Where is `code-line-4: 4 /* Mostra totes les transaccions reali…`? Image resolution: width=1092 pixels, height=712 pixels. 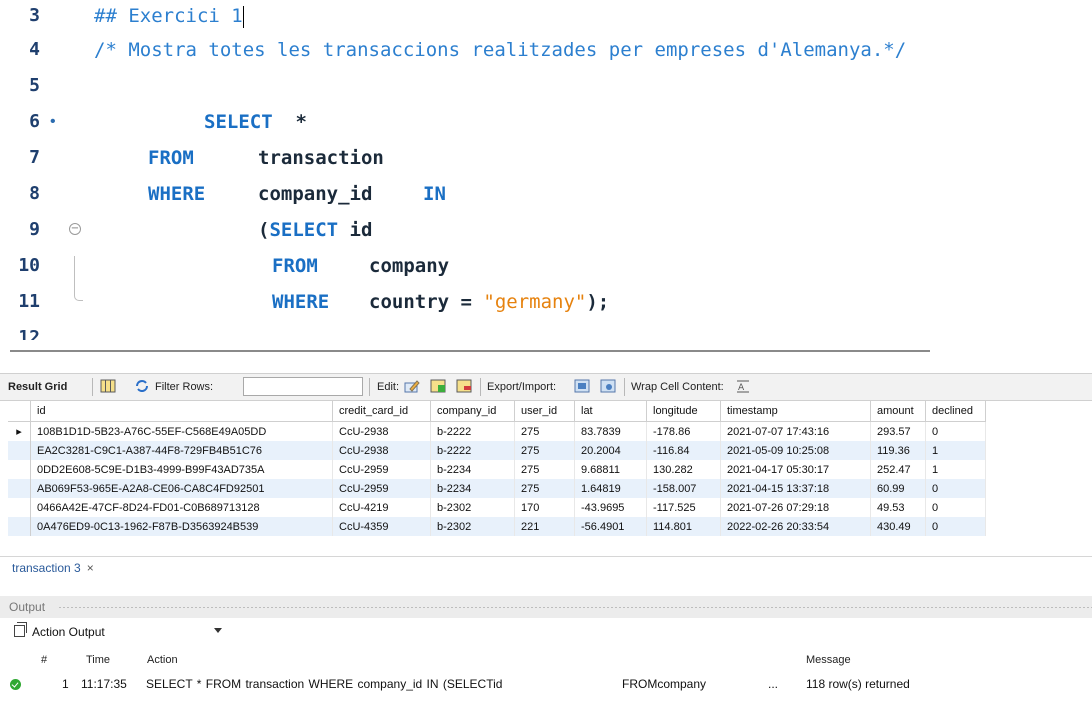
code-line-4: 4 /* Mostra totes les transaccions reali… is located at coordinates (546, 50).